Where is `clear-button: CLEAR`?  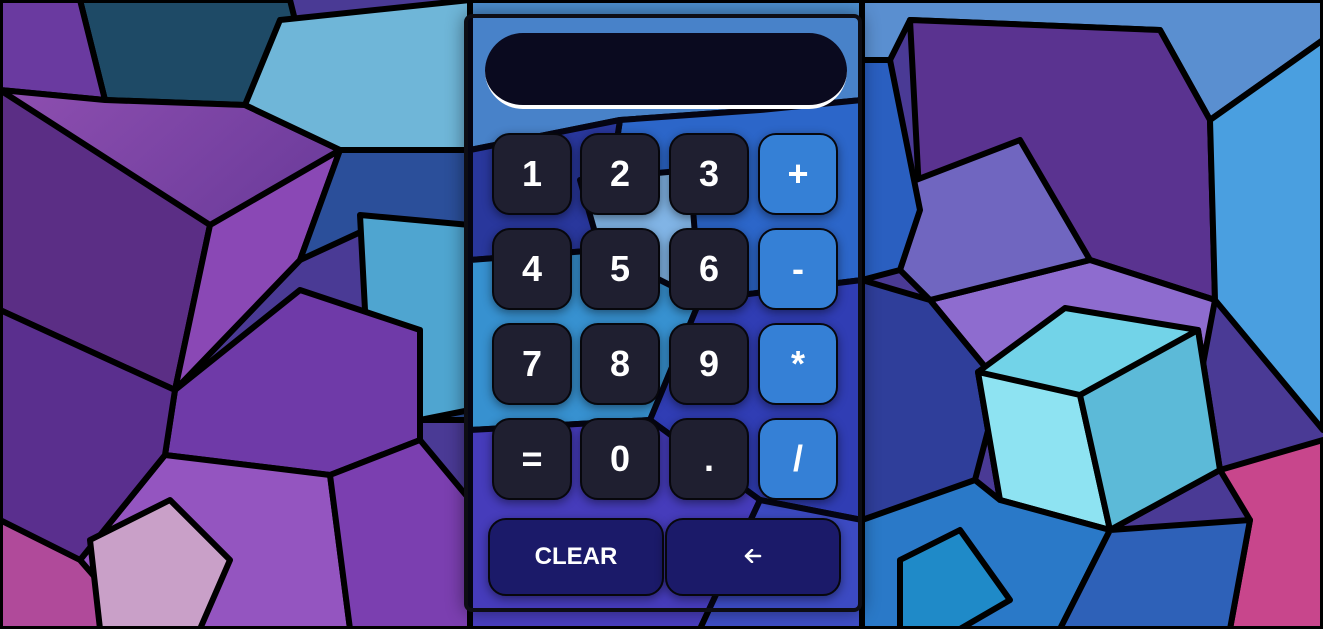
clear-button: CLEAR is located at coordinates (576, 557).